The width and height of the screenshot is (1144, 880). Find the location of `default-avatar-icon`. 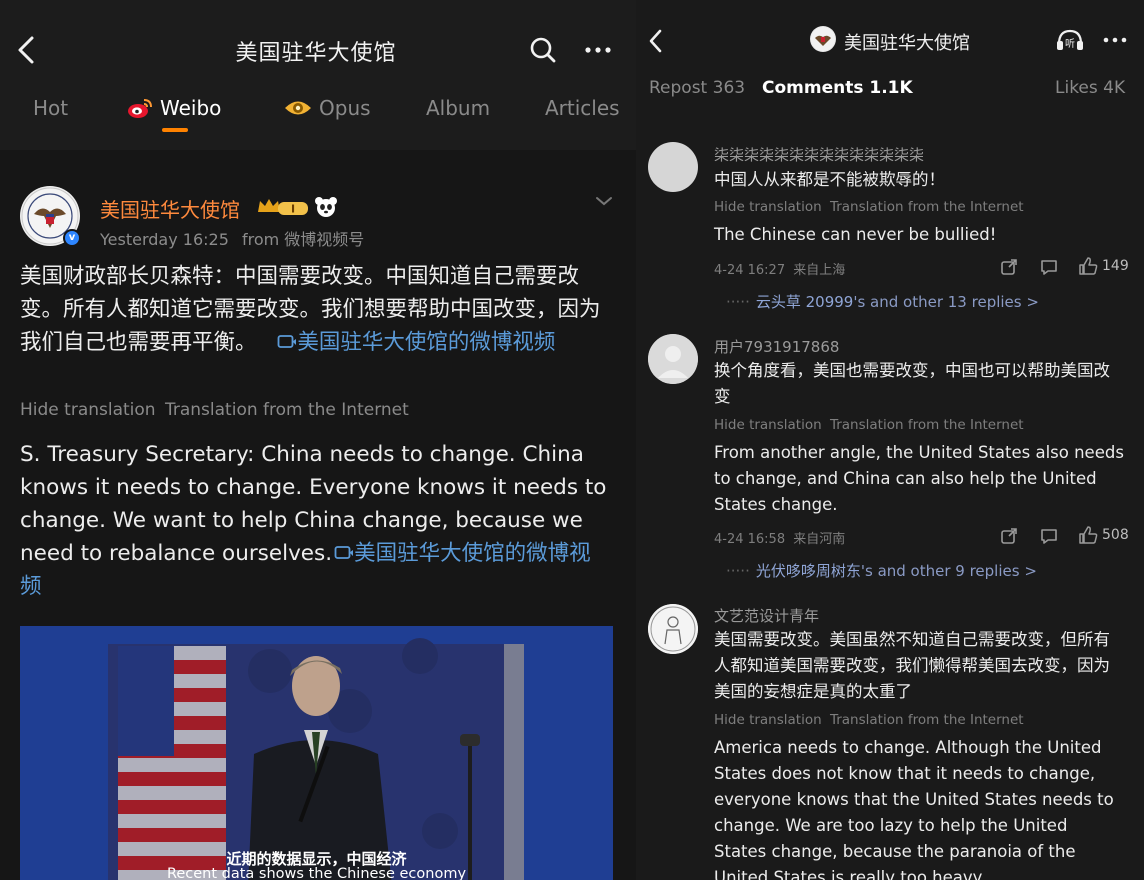

default-avatar-icon is located at coordinates (673, 359).